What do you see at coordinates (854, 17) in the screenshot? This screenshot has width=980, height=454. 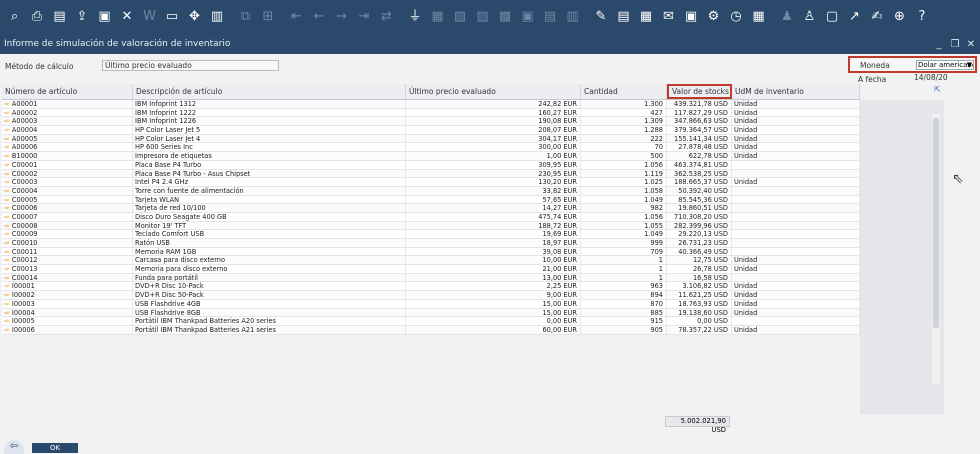 I see `chart-icon: ↗` at bounding box center [854, 17].